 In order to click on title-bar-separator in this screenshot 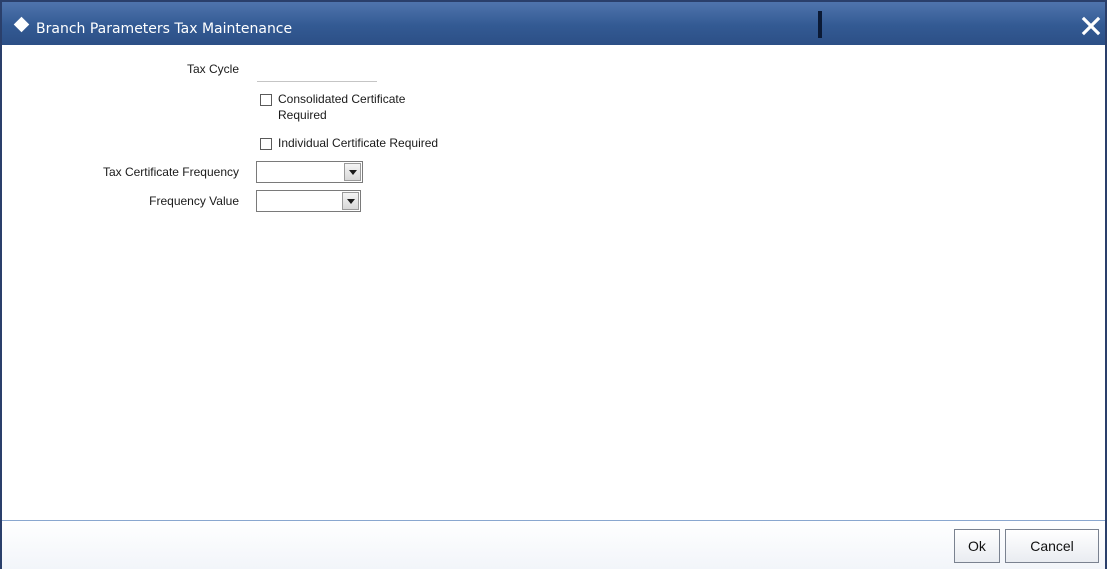, I will do `click(820, 24)`.